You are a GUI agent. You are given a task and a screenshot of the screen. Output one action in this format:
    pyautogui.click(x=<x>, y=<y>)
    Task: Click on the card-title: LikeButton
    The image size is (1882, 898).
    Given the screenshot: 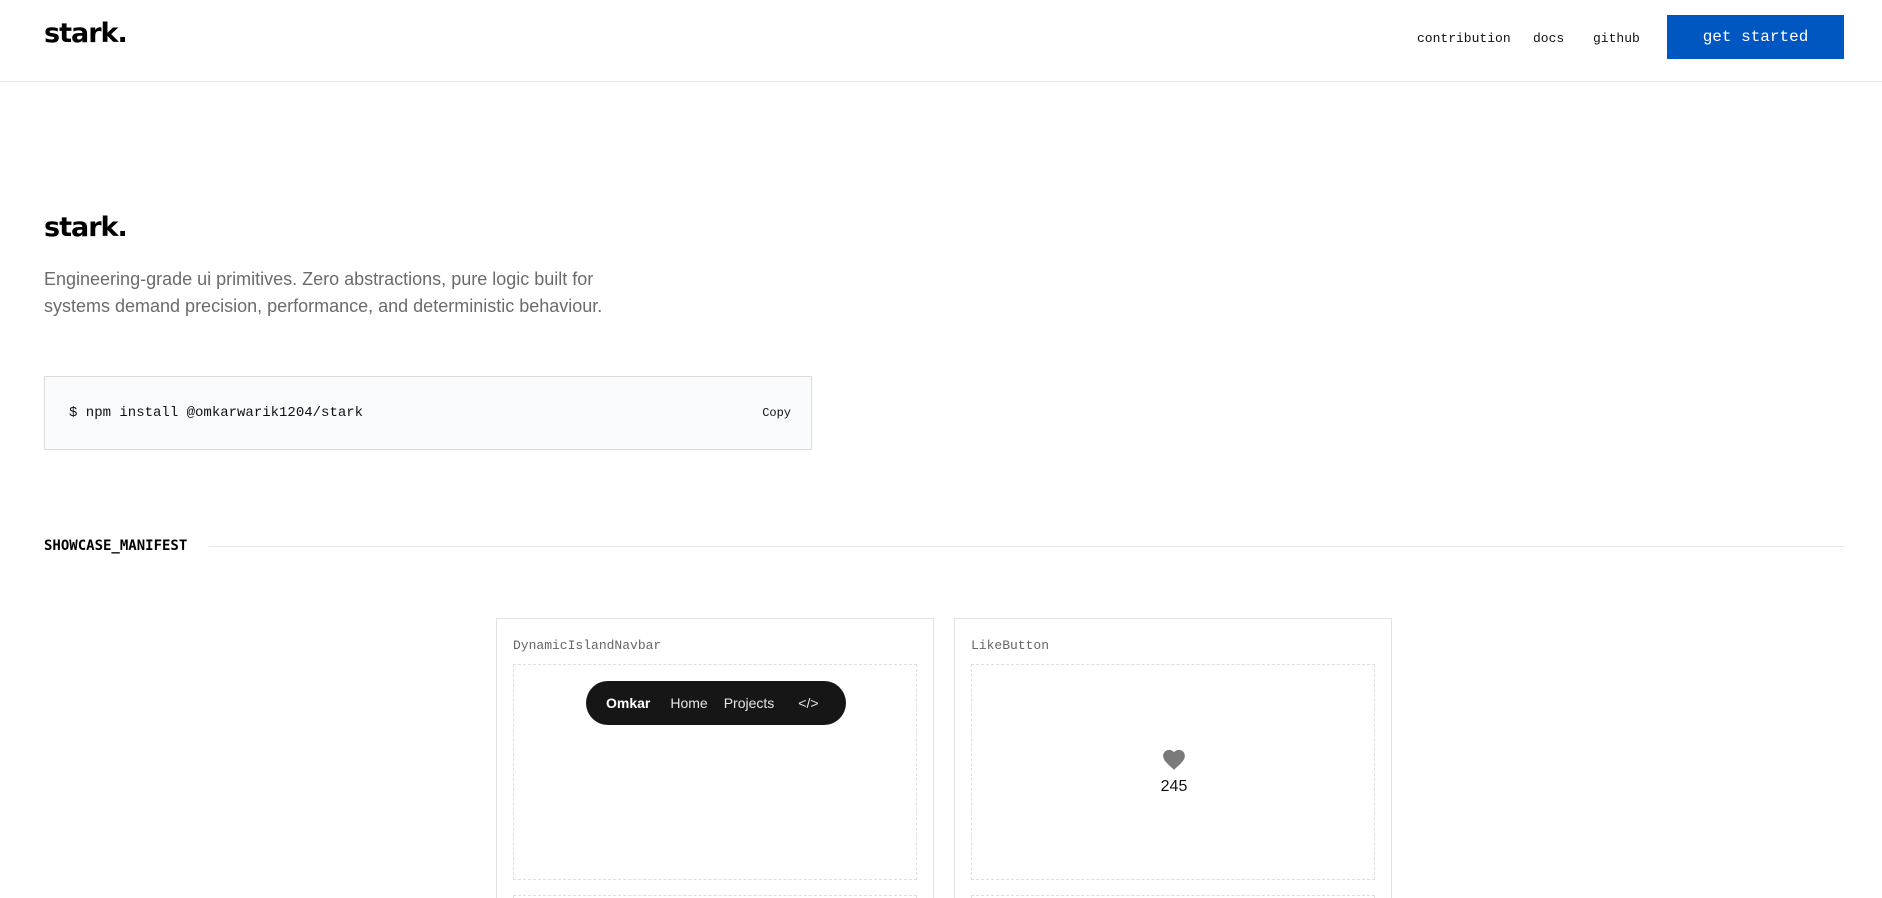 What is the action you would take?
    pyautogui.click(x=1010, y=645)
    